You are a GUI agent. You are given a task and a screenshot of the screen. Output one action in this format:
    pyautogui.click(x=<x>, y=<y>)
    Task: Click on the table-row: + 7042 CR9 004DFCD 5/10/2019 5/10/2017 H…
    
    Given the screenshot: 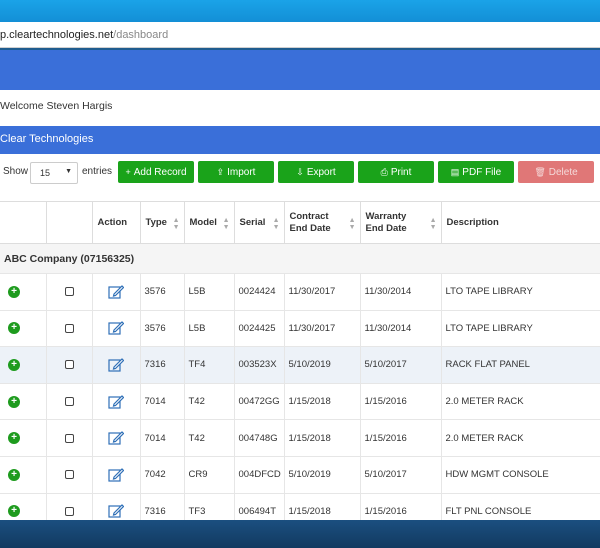 What is the action you would take?
    pyautogui.click(x=300, y=475)
    